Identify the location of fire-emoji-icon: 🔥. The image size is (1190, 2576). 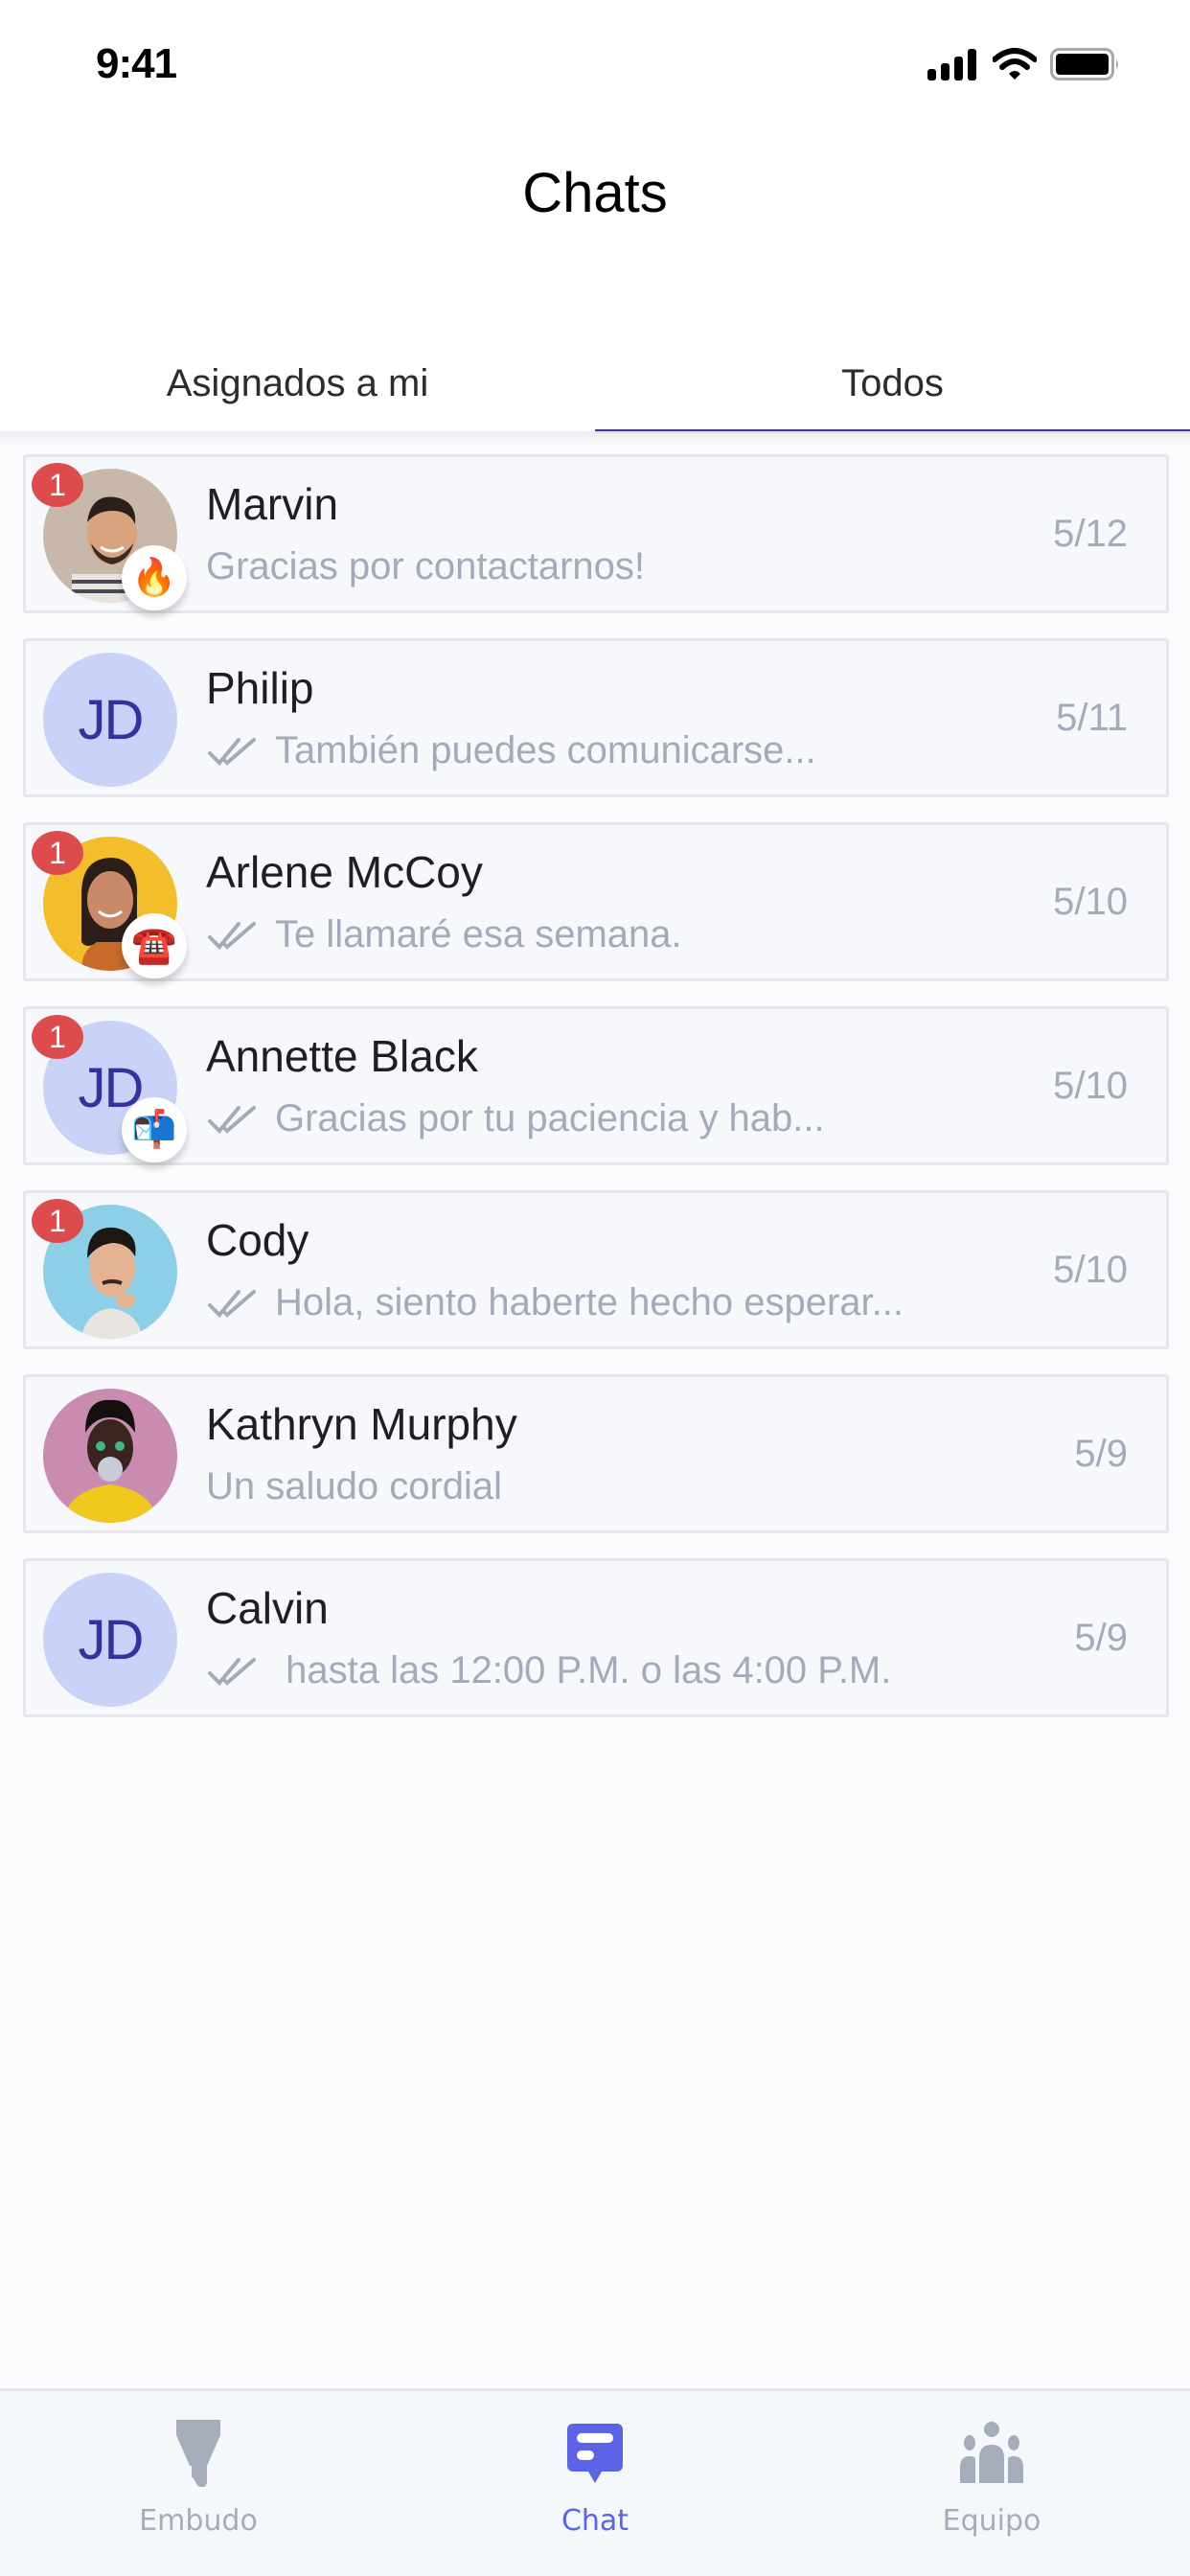
(155, 577).